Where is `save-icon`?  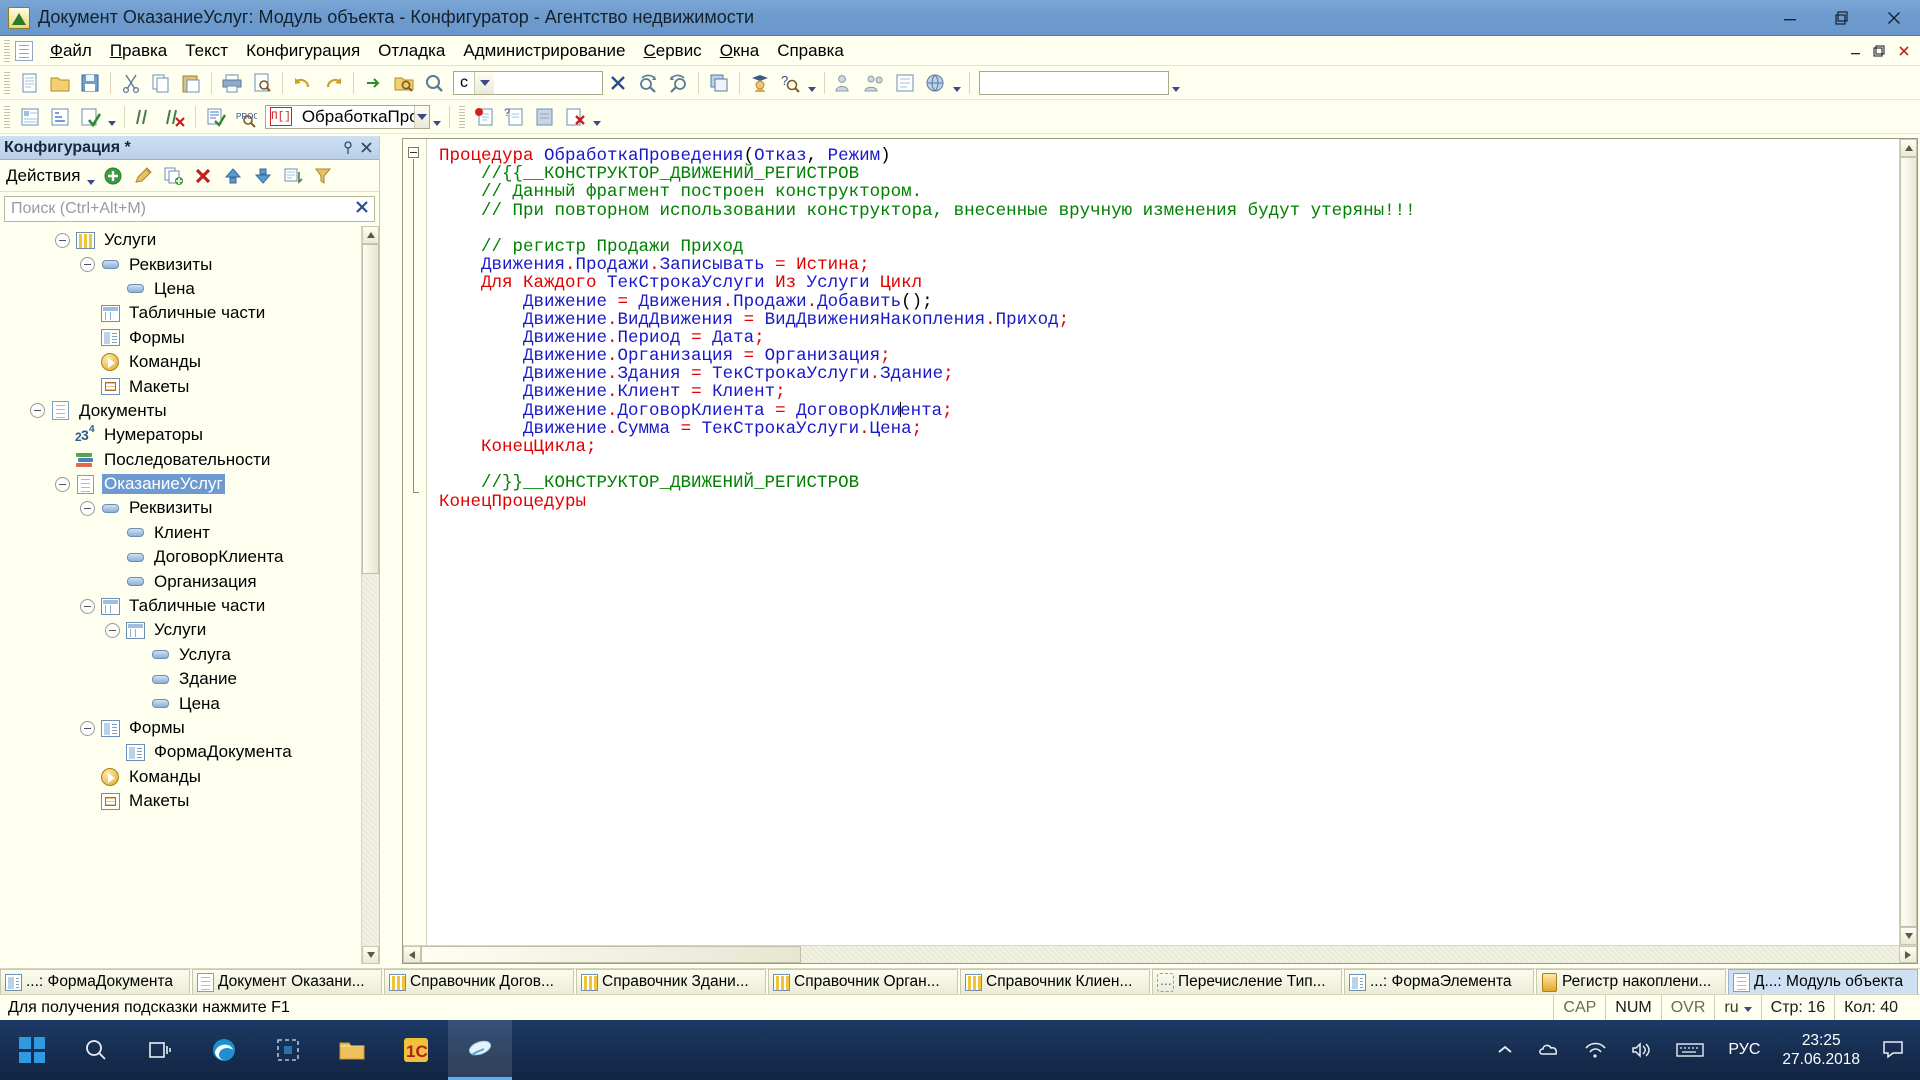 save-icon is located at coordinates (90, 83).